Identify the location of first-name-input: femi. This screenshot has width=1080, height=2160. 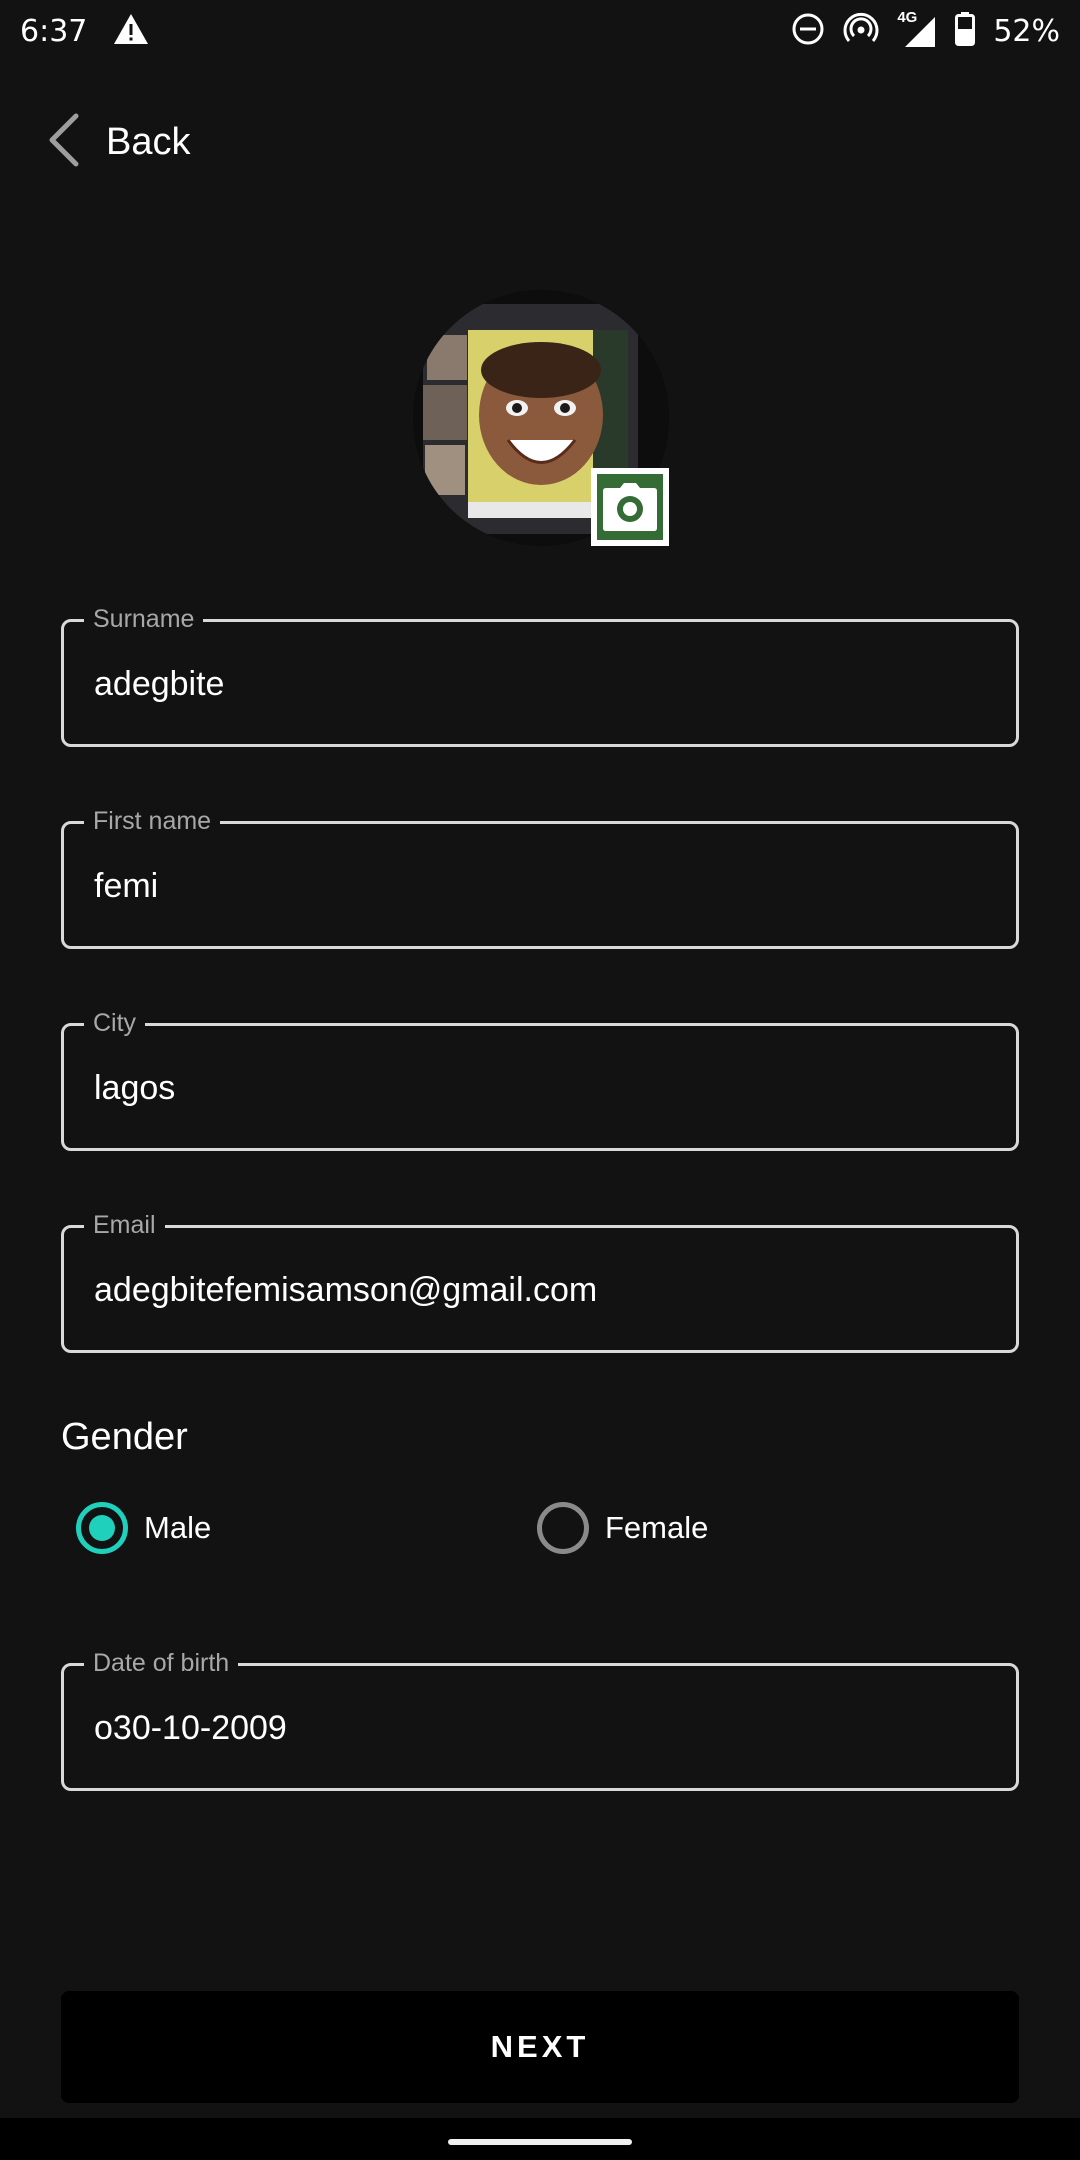
(126, 886).